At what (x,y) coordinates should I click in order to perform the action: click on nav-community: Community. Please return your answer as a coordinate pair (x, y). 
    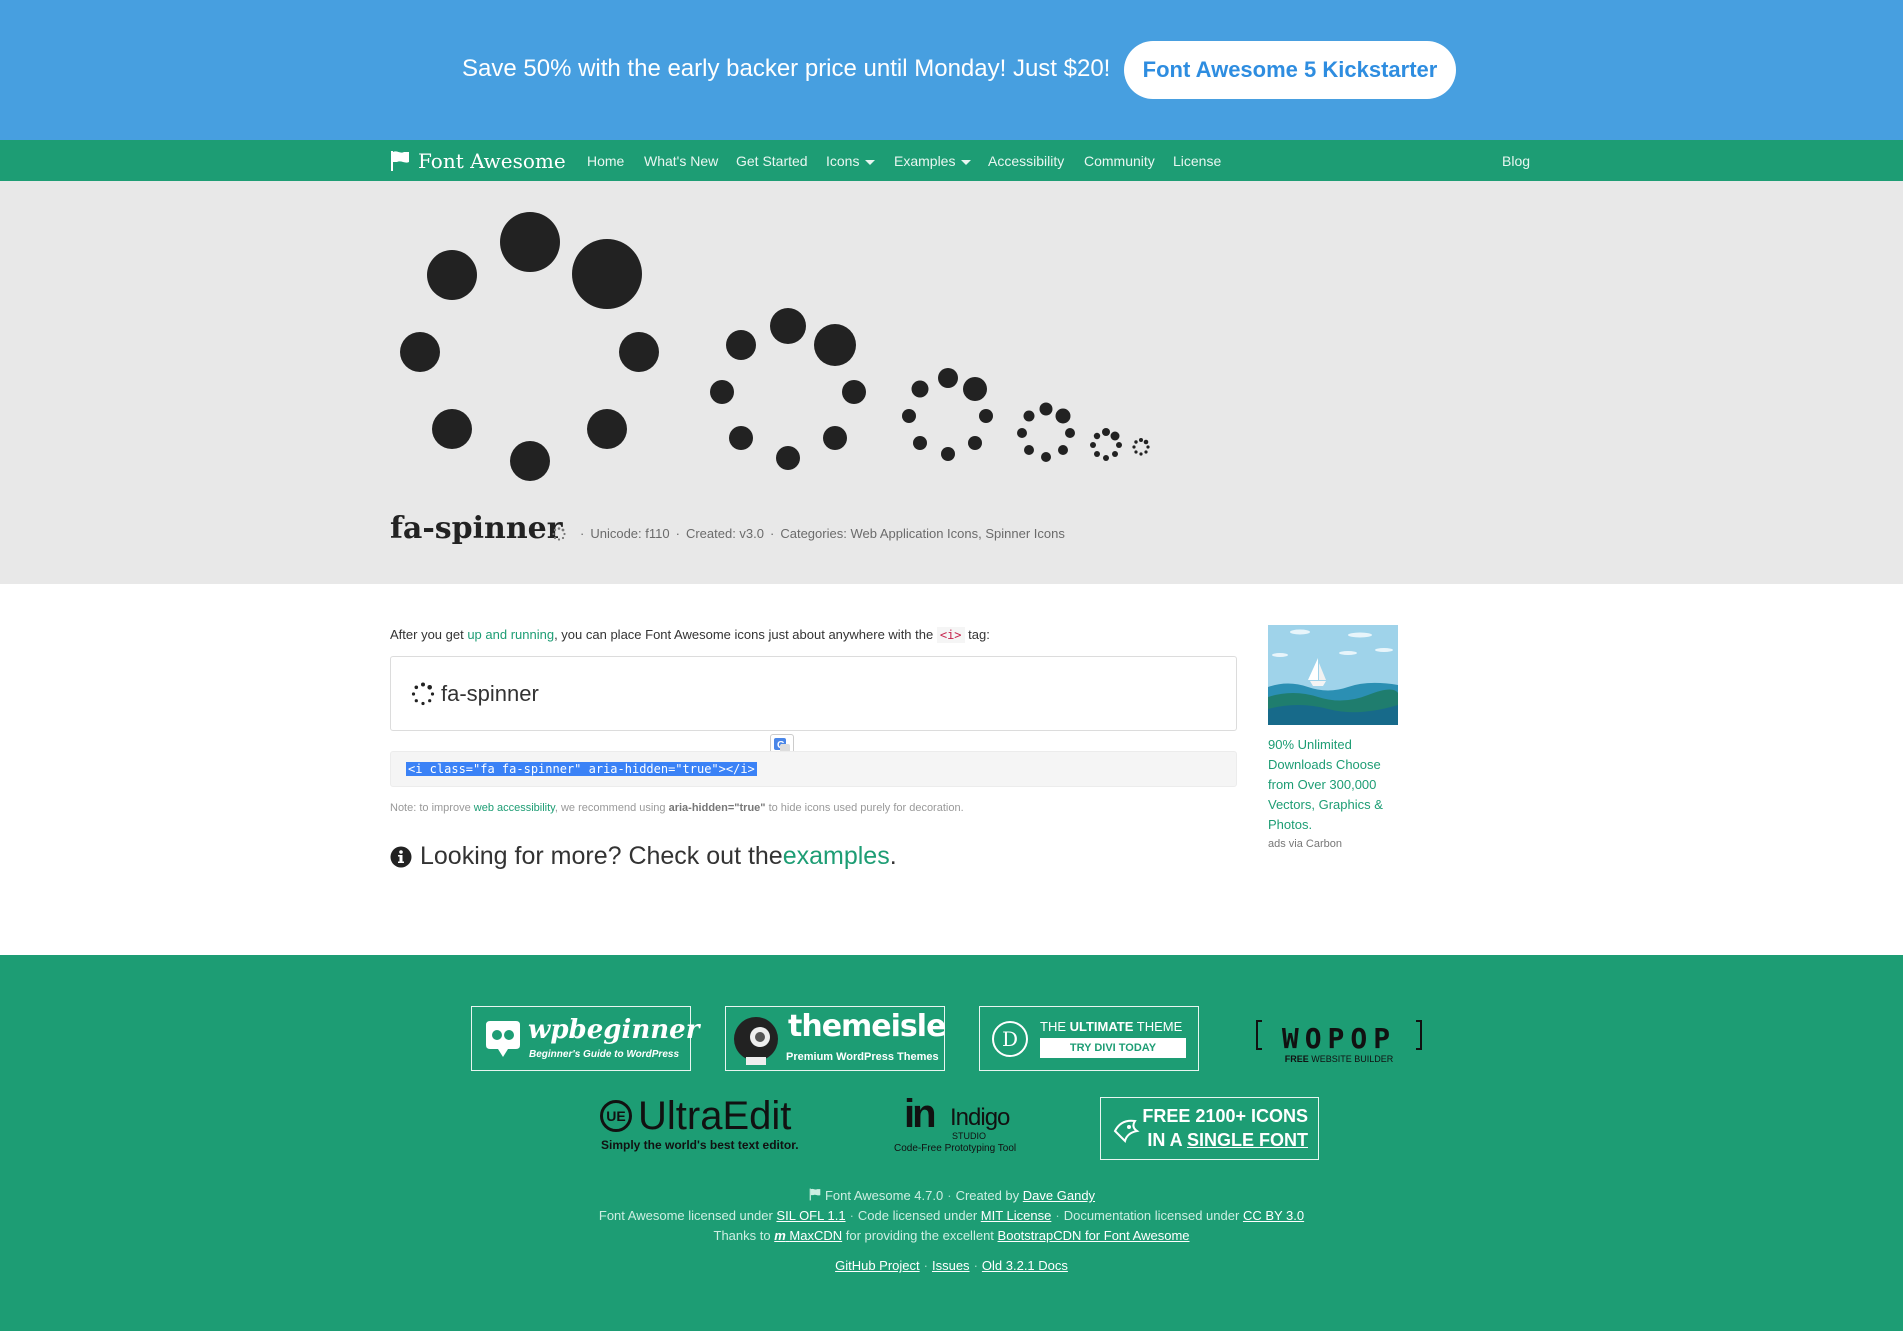
    Looking at the image, I should click on (1119, 161).